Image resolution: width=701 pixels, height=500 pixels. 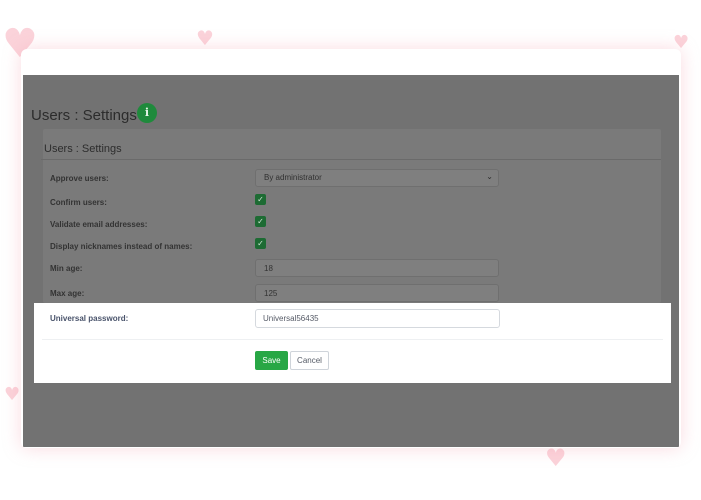 What do you see at coordinates (377, 178) in the screenshot?
I see `approve-users-select: By administrator ⌄` at bounding box center [377, 178].